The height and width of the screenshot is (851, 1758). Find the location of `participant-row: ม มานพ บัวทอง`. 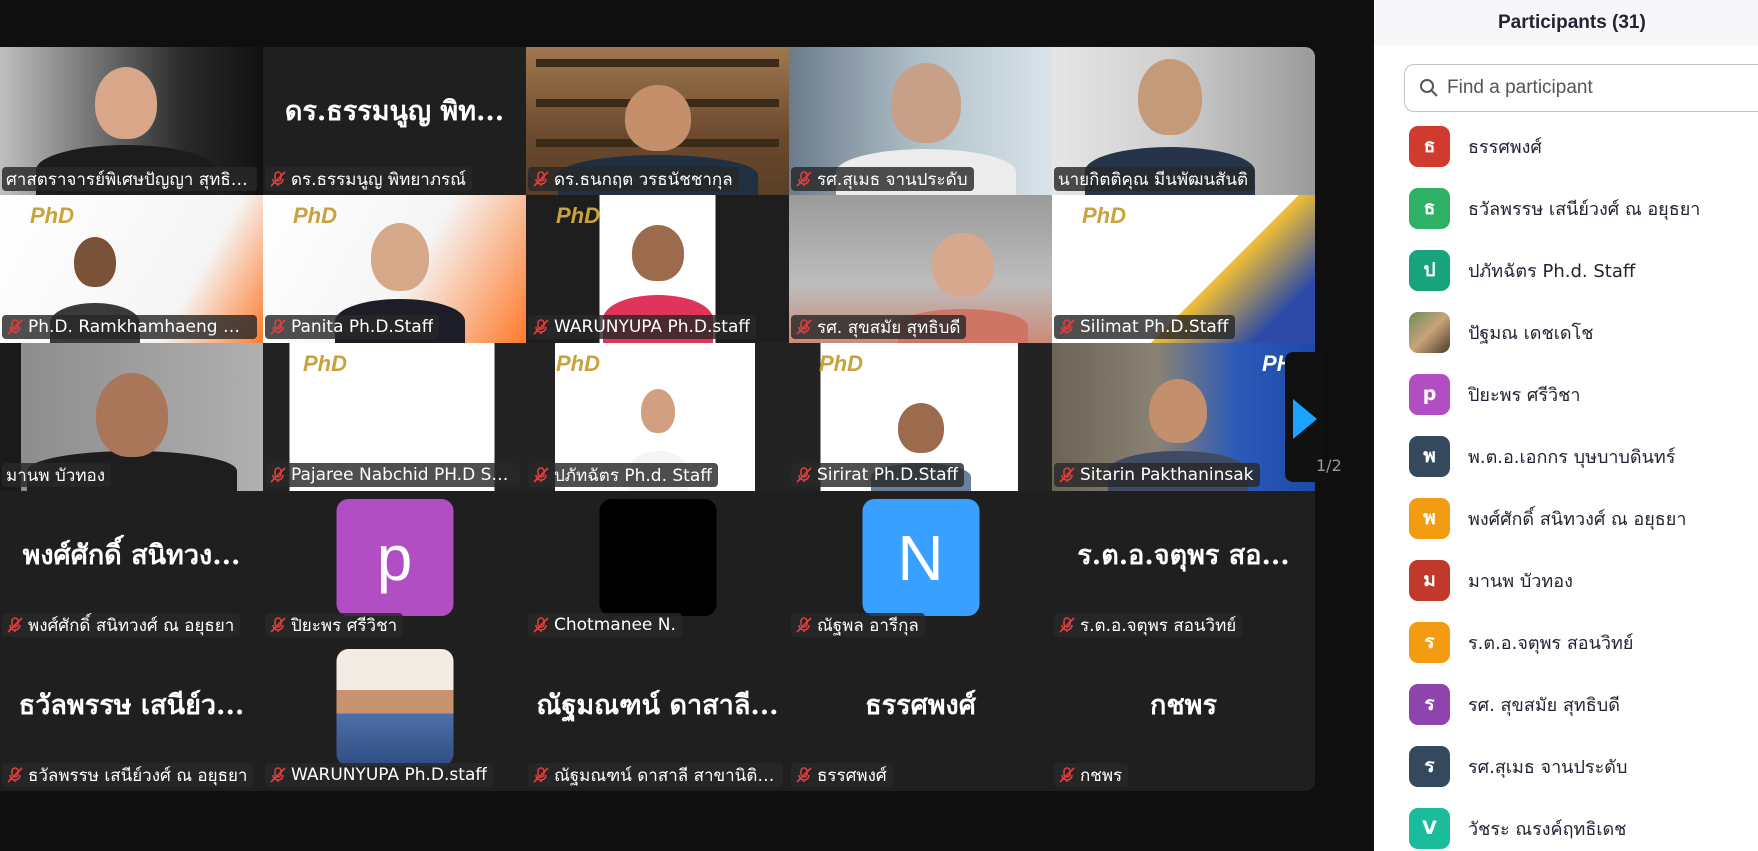

participant-row: ม มานพ บัวทอง is located at coordinates (1566, 580).